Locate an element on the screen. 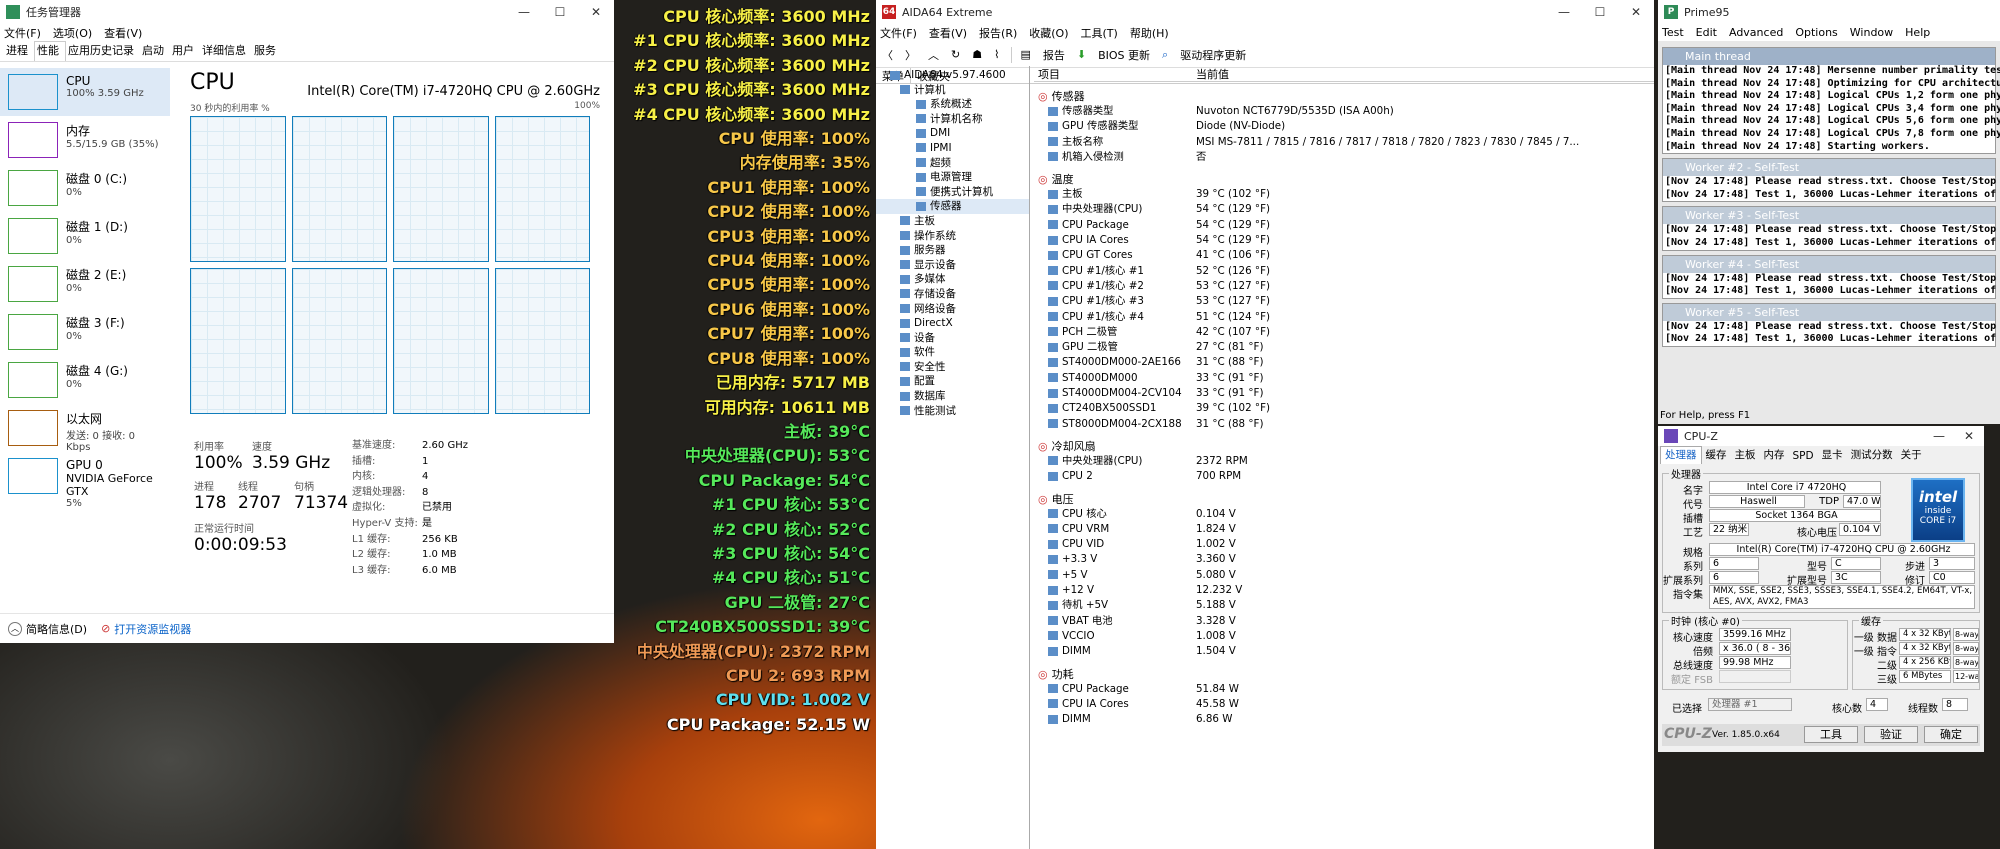 This screenshot has height=849, width=2000. sensor-row: DIMM 1.504 V is located at coordinates (1344, 651).